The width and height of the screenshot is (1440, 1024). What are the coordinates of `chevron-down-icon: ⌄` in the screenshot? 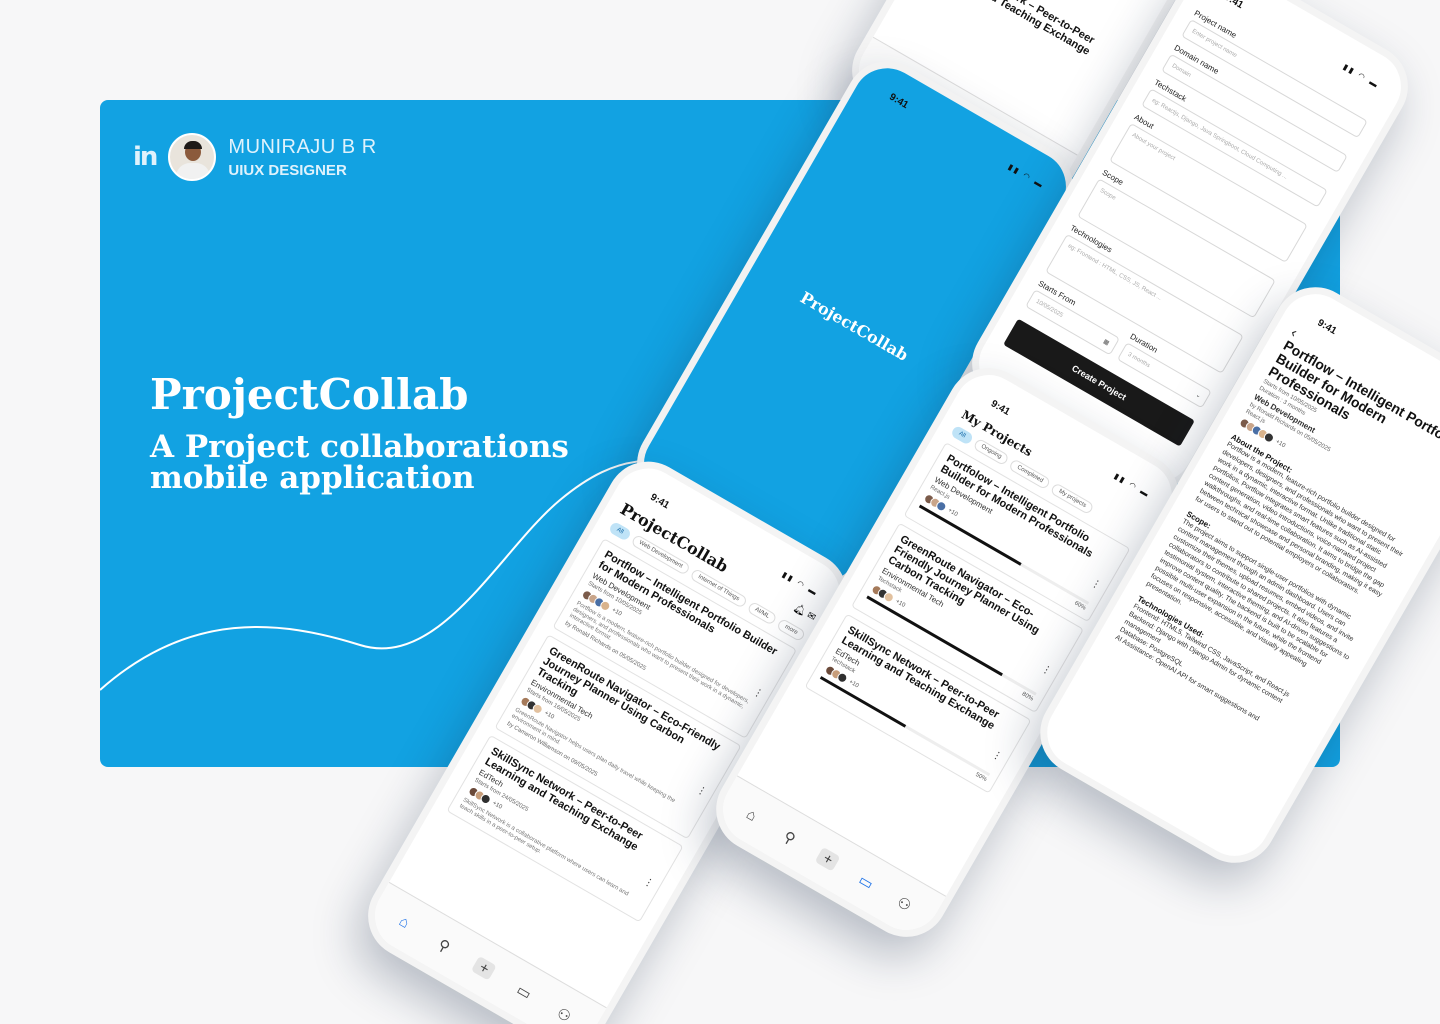 It's located at (1198, 396).